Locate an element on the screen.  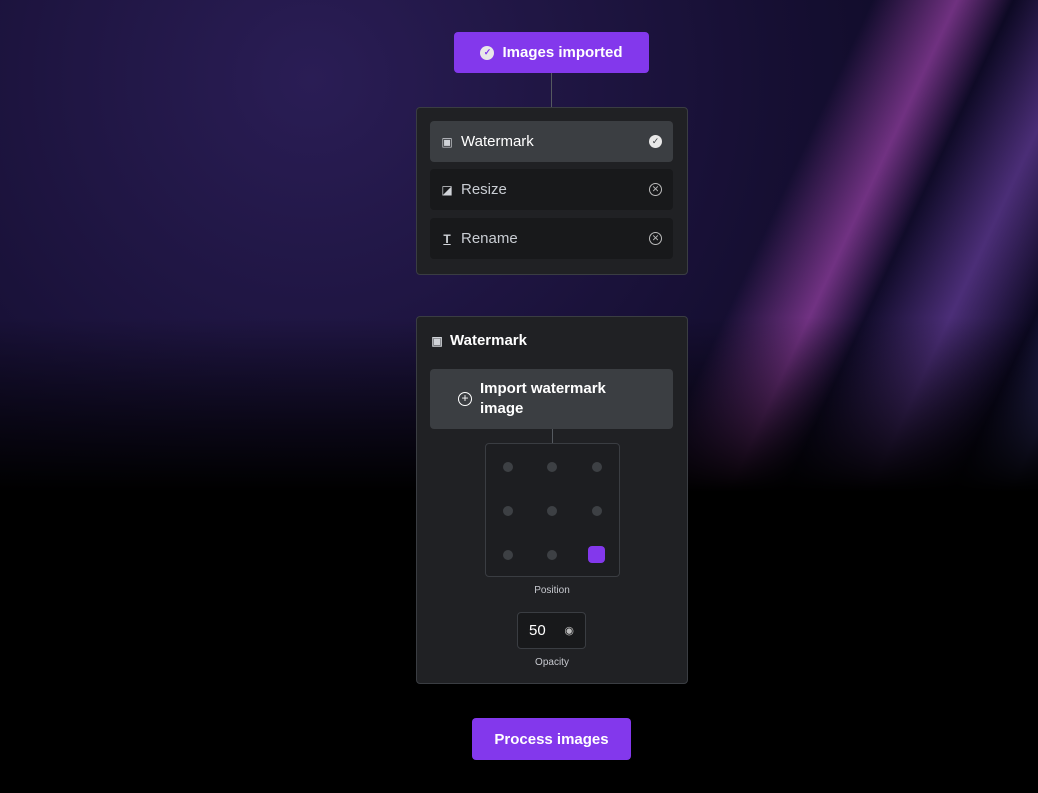
images-imported-button: ✓ Images imported is located at coordinates (551, 52).